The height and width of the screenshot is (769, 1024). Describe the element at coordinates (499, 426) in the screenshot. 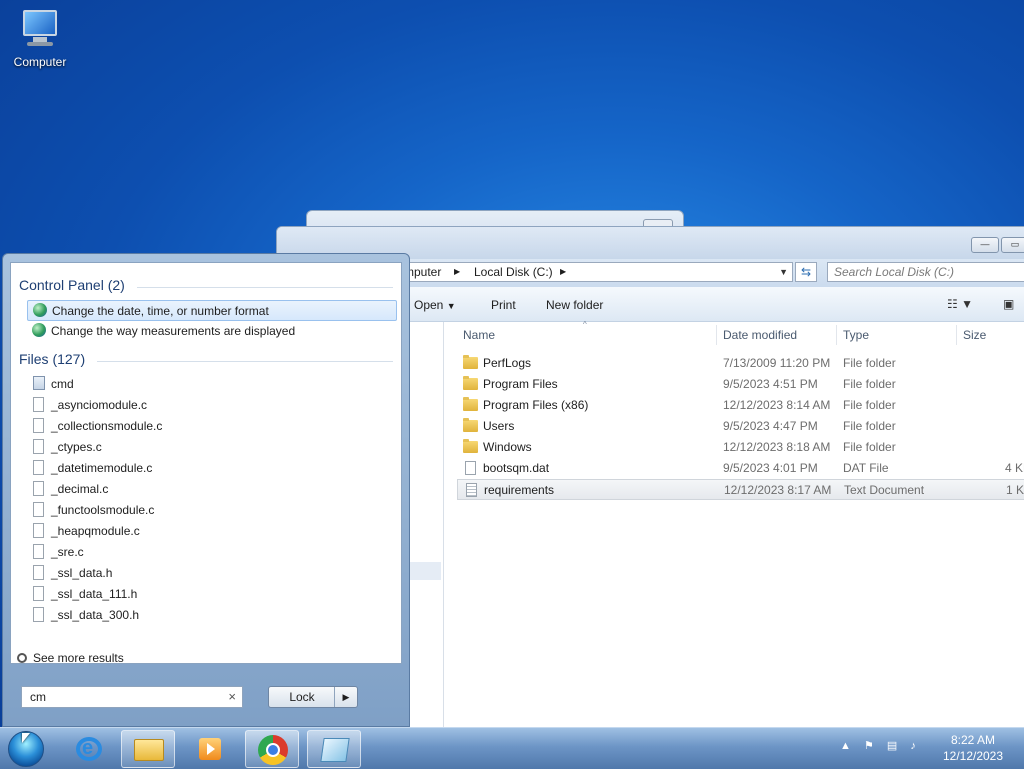

I see `file-name: Users` at that location.